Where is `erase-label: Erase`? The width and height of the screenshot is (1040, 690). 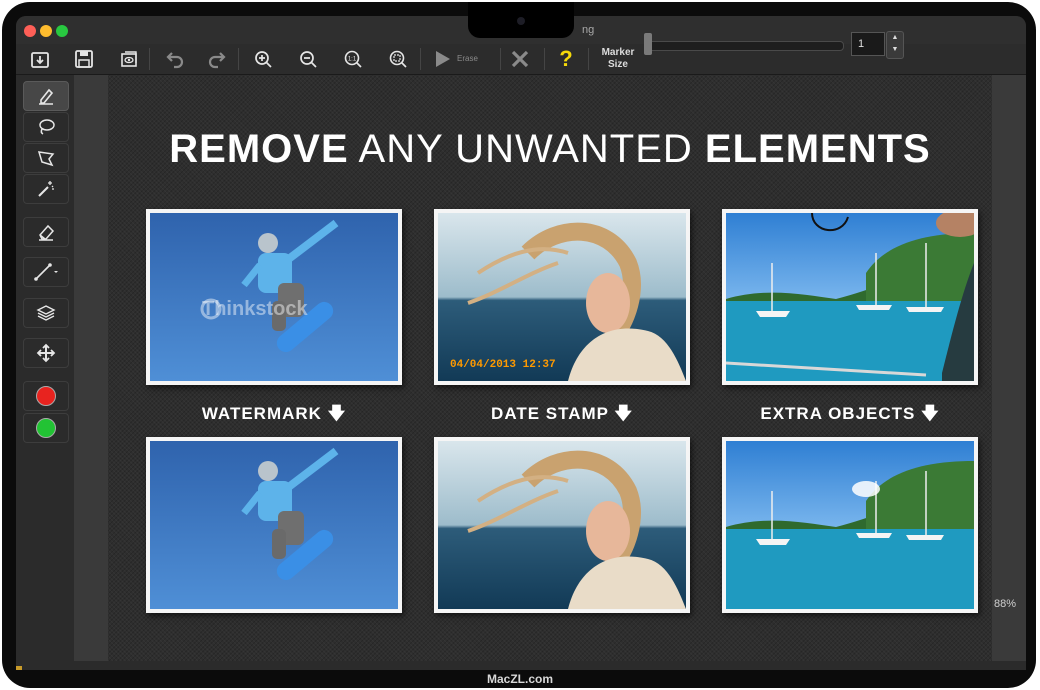
erase-label: Erase is located at coordinates (467, 58).